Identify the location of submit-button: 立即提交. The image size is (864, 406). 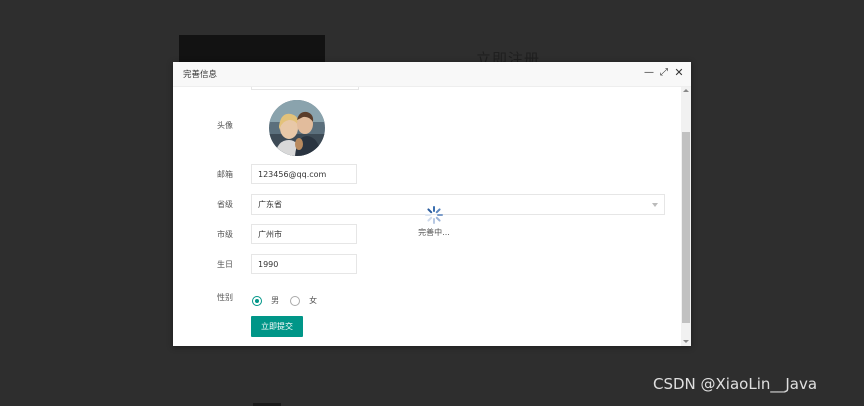
(277, 326).